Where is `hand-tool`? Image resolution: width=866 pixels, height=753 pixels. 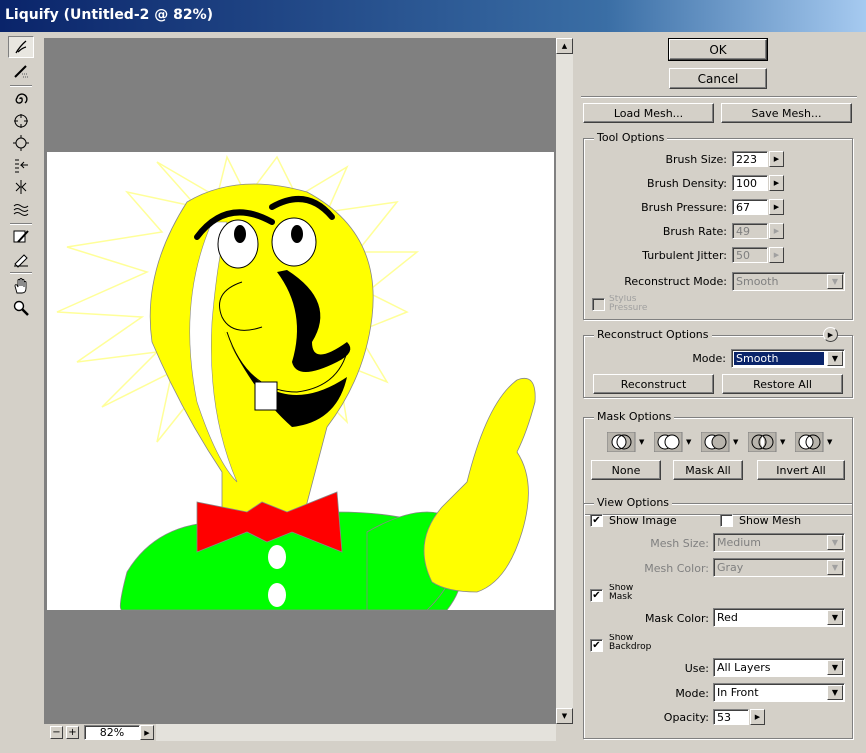
hand-tool is located at coordinates (21, 286).